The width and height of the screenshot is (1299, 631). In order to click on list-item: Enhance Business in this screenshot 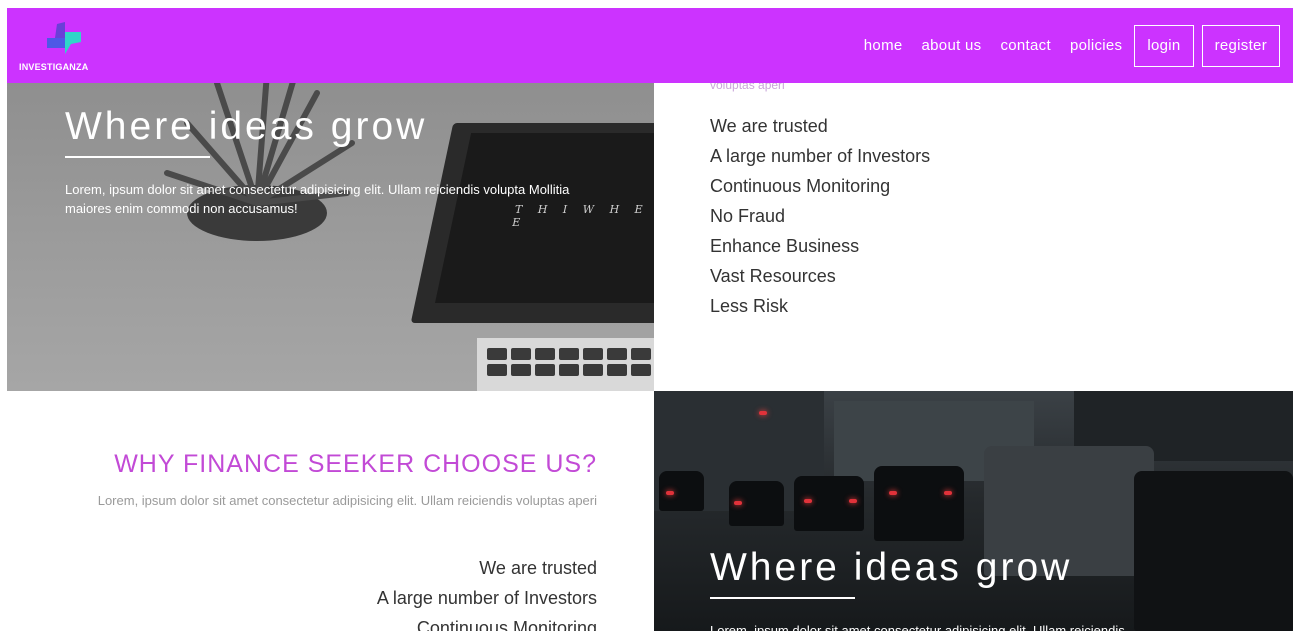, I will do `click(785, 246)`.